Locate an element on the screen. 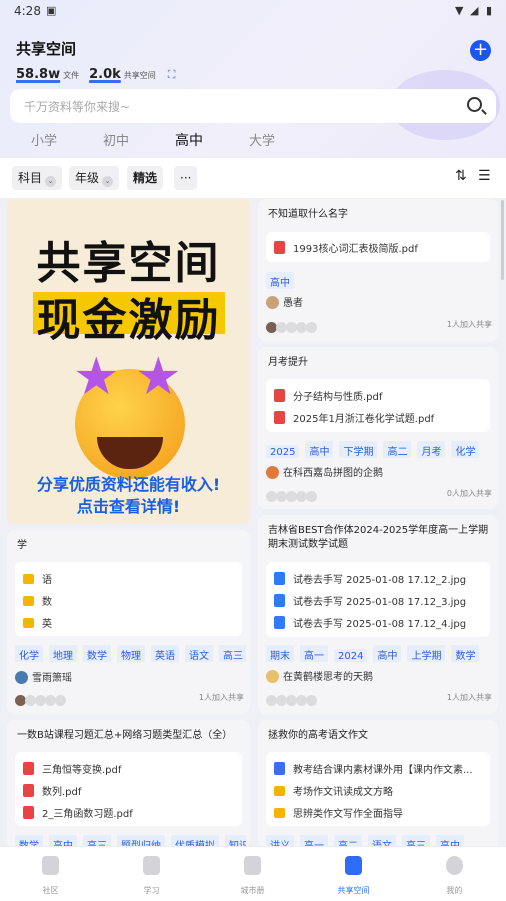  file-item: 试卷去手写 2025-01-08 17.12_2.jpg is located at coordinates (378, 578).